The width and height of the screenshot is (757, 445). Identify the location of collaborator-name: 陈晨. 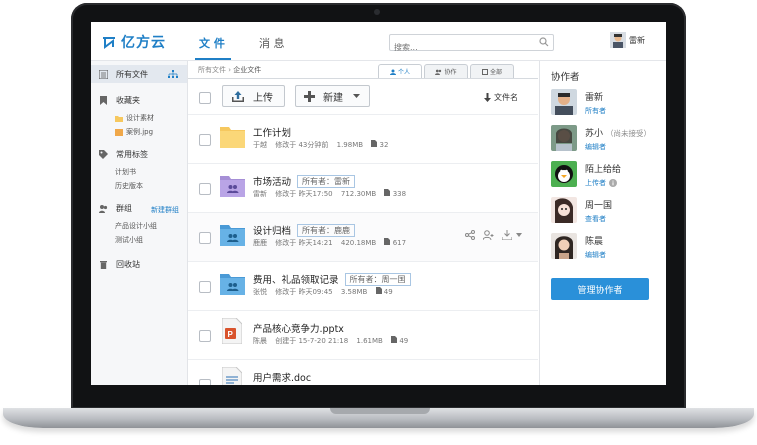
(595, 240).